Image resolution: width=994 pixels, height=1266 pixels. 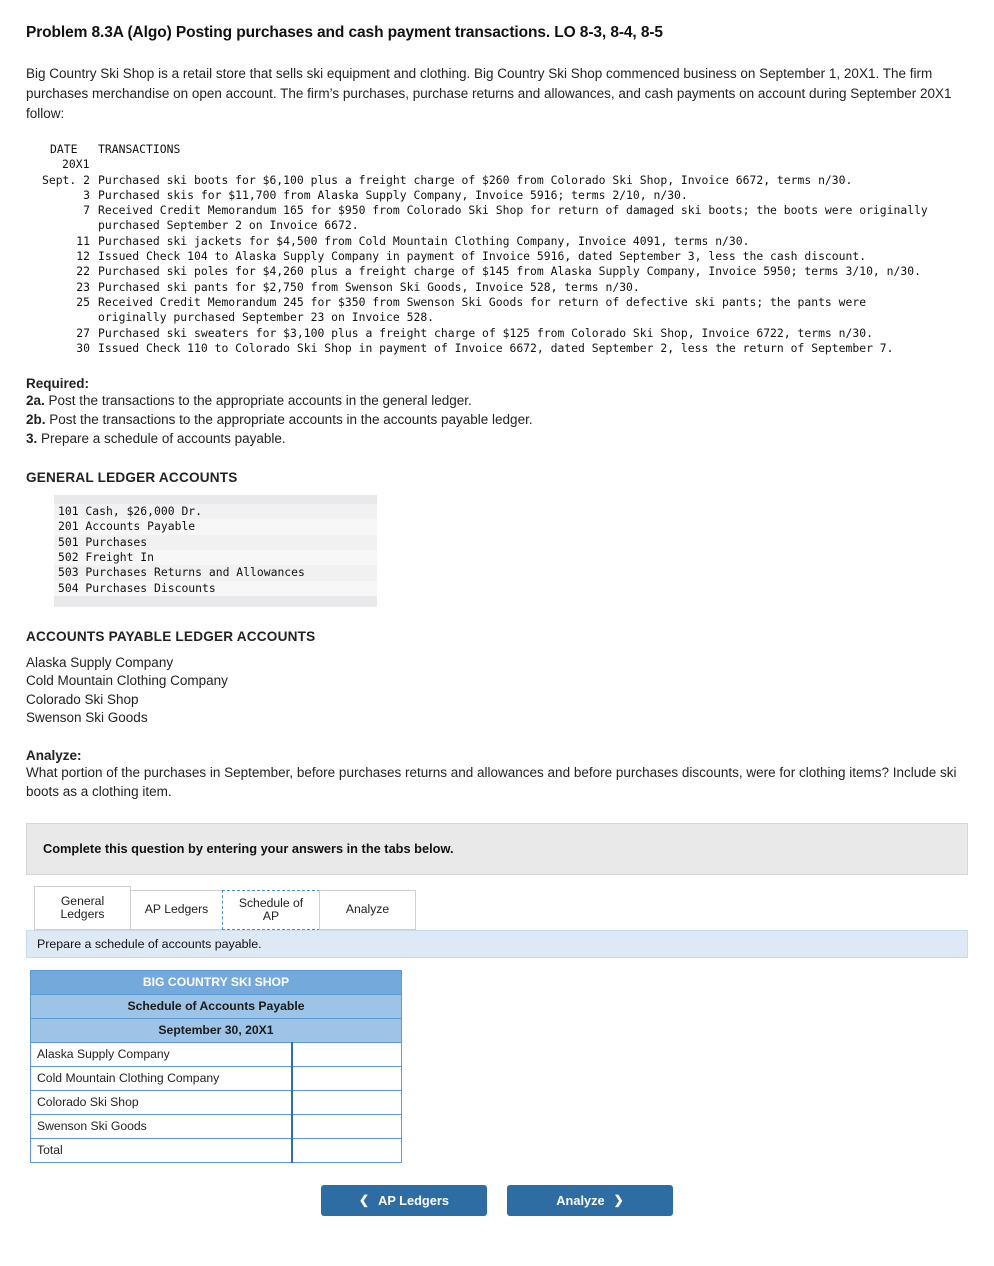 I want to click on transaction-date: 25, so click(x=83, y=301).